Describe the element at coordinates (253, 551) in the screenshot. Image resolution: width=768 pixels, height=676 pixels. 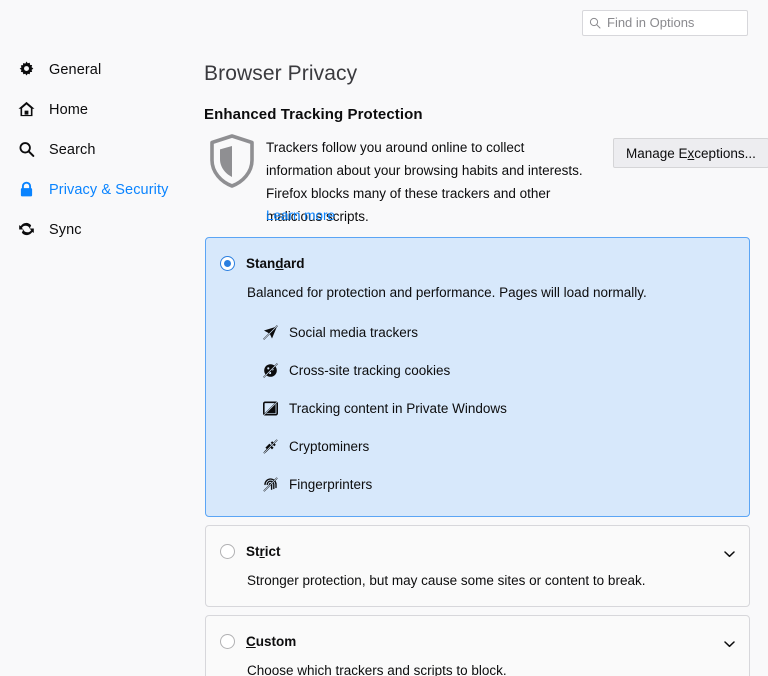
I see `title-prefix: St` at that location.